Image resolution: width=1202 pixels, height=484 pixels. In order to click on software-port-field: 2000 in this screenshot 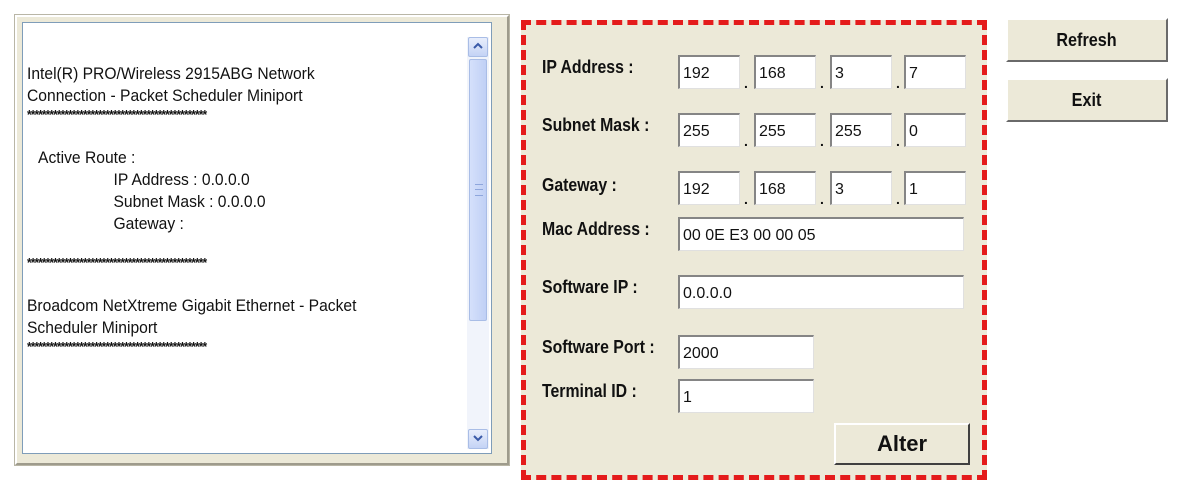, I will do `click(746, 352)`.